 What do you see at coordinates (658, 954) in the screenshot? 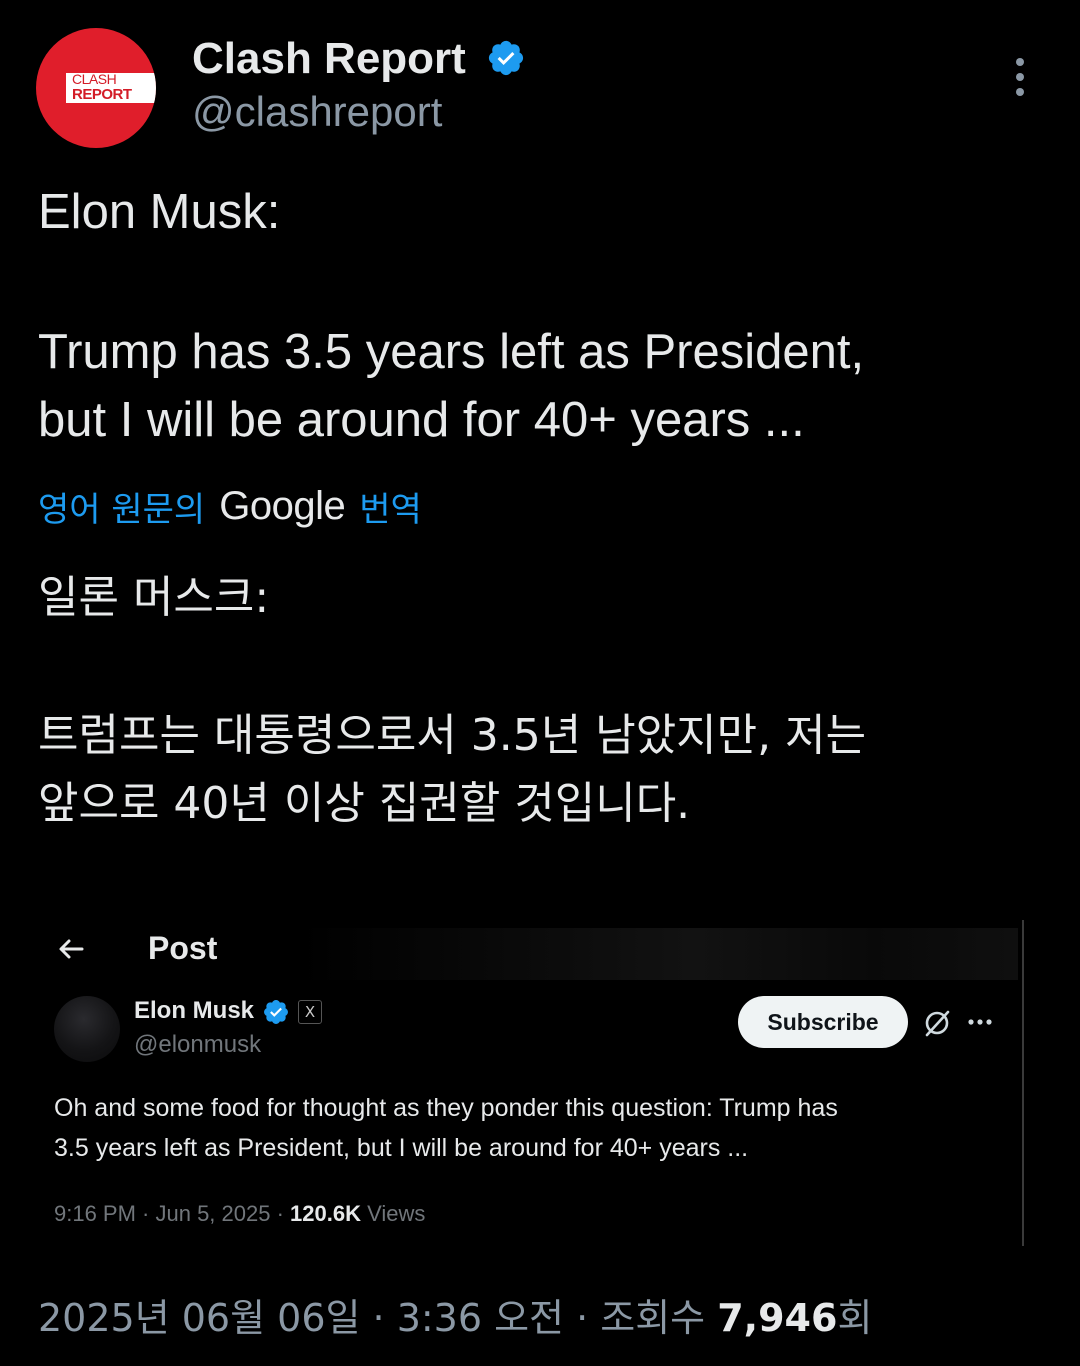
I see `blurred-header-region` at bounding box center [658, 954].